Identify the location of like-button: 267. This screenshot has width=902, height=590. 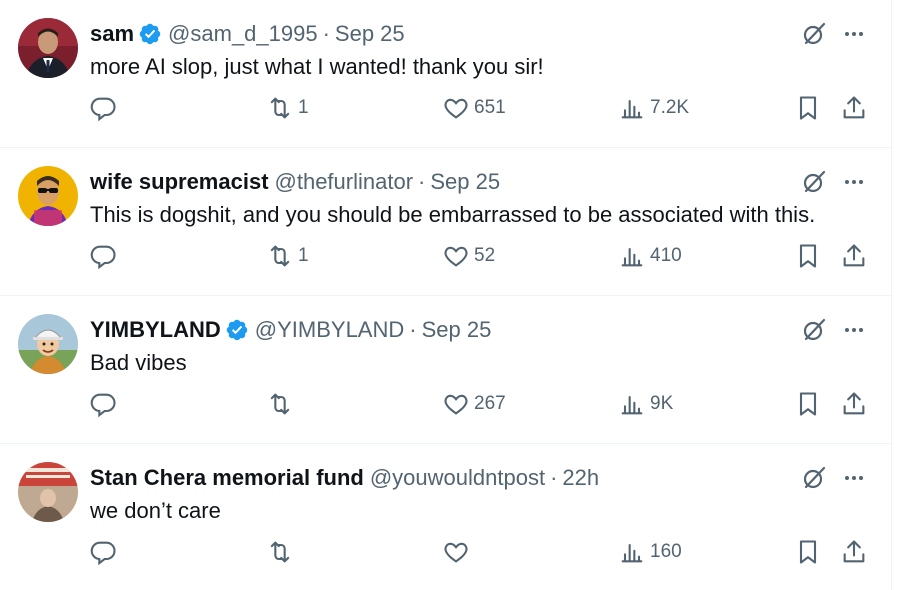
(474, 404).